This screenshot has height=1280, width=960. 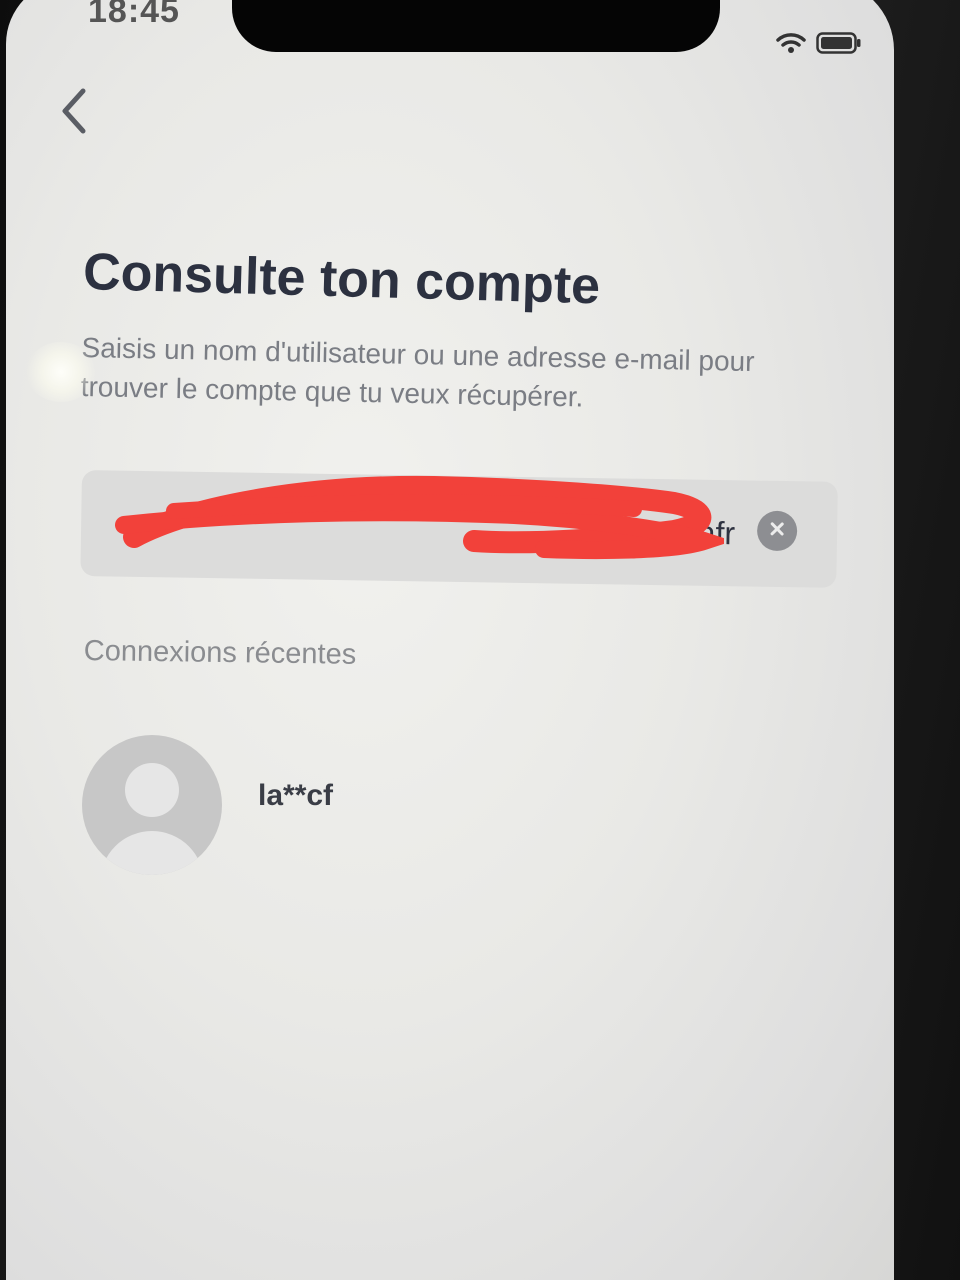 I want to click on close-circle-icon, so click(x=777, y=530).